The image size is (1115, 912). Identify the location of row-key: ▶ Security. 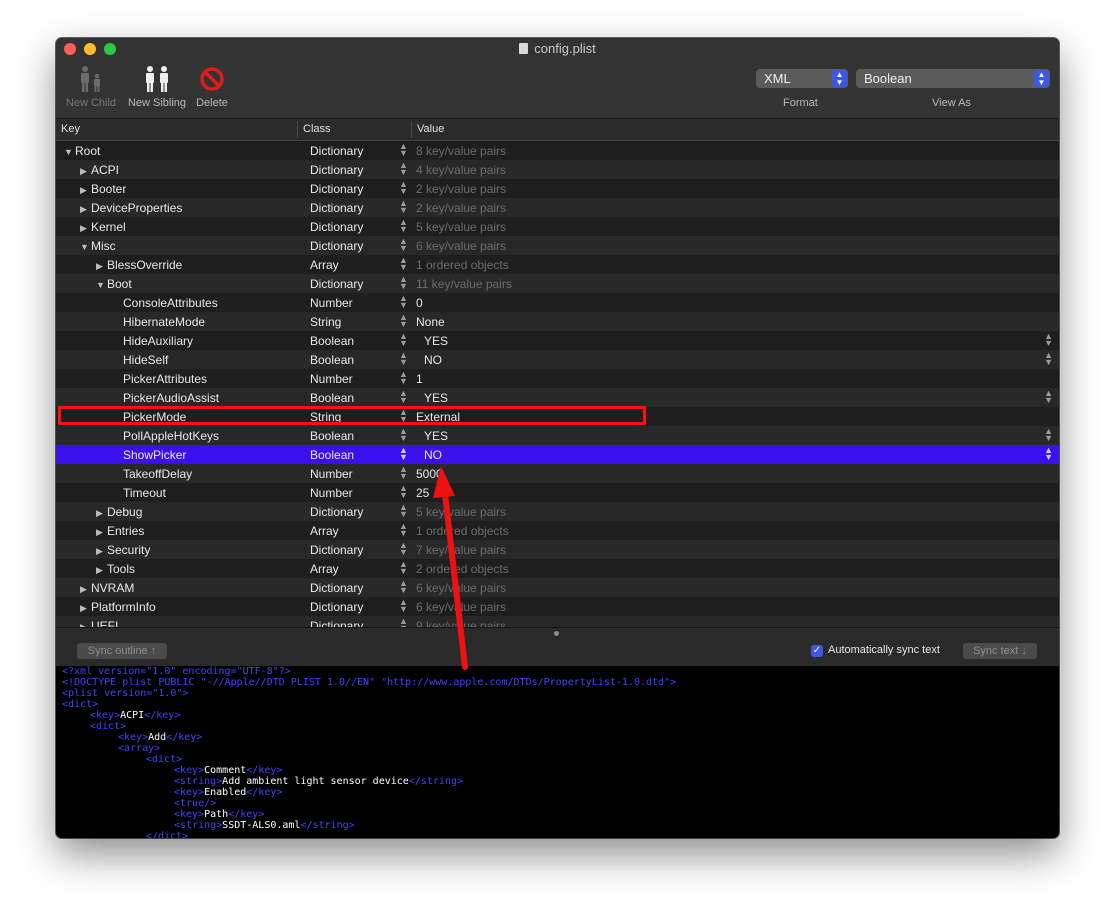
(123, 550).